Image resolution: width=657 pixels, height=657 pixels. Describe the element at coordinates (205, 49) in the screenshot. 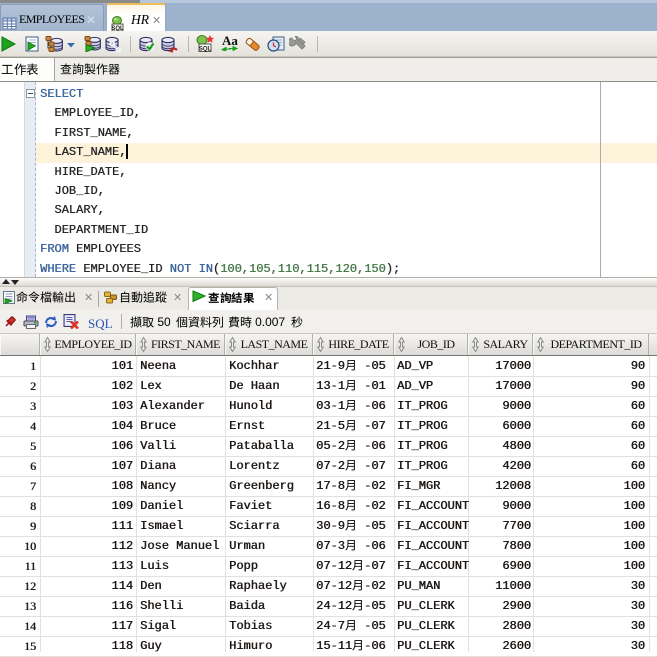

I see `svg-text: SQL` at that location.